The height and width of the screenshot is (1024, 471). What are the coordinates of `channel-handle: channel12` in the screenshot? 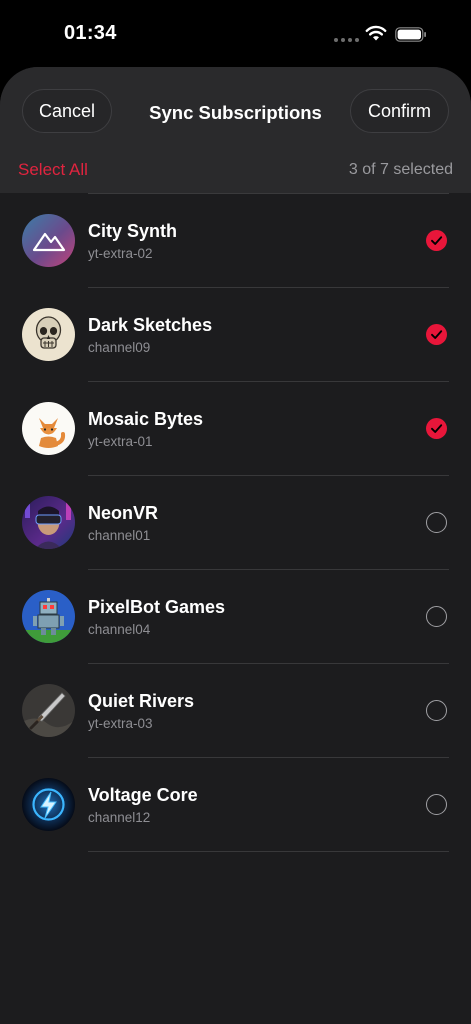 It's located at (119, 817).